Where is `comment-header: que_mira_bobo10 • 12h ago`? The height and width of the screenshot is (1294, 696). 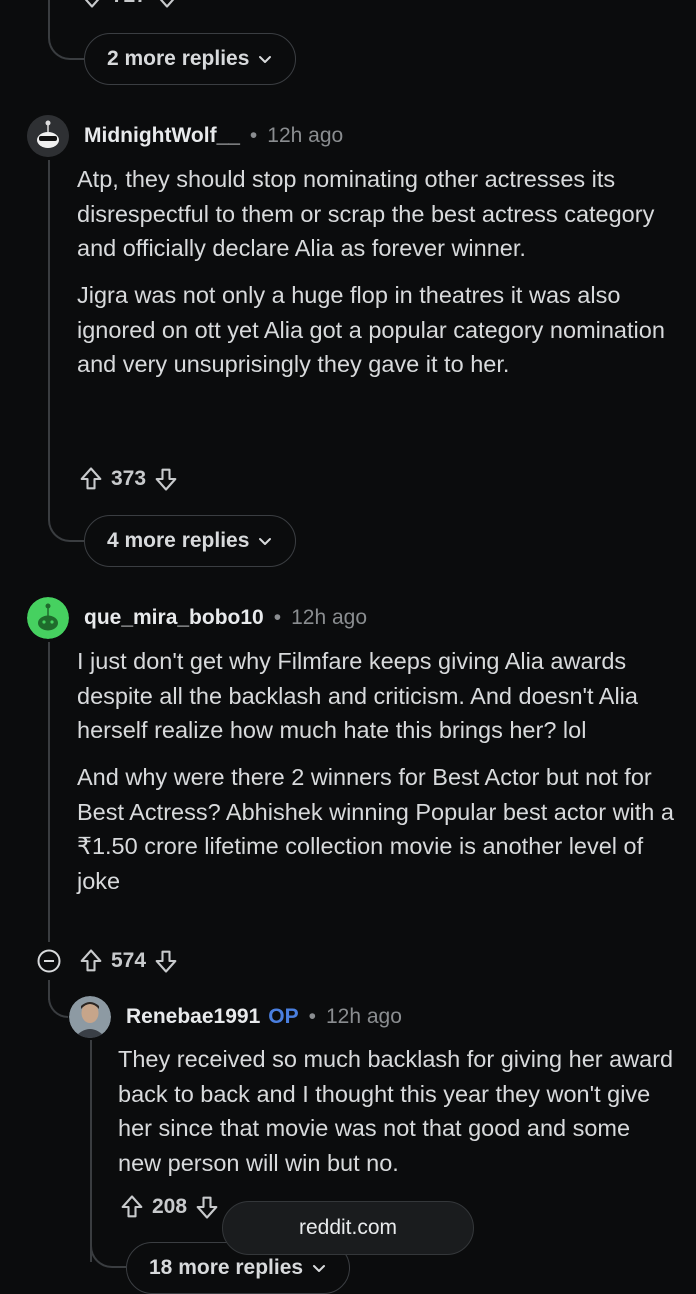 comment-header: que_mira_bobo10 • 12h ago is located at coordinates (225, 618).